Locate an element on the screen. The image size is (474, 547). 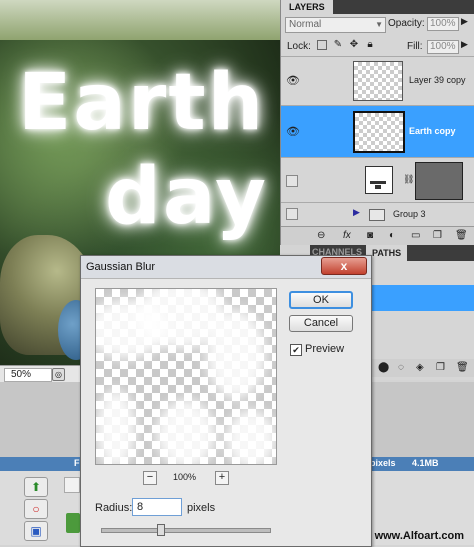
layer-name: Group 3 is located at coordinates (409, 214).